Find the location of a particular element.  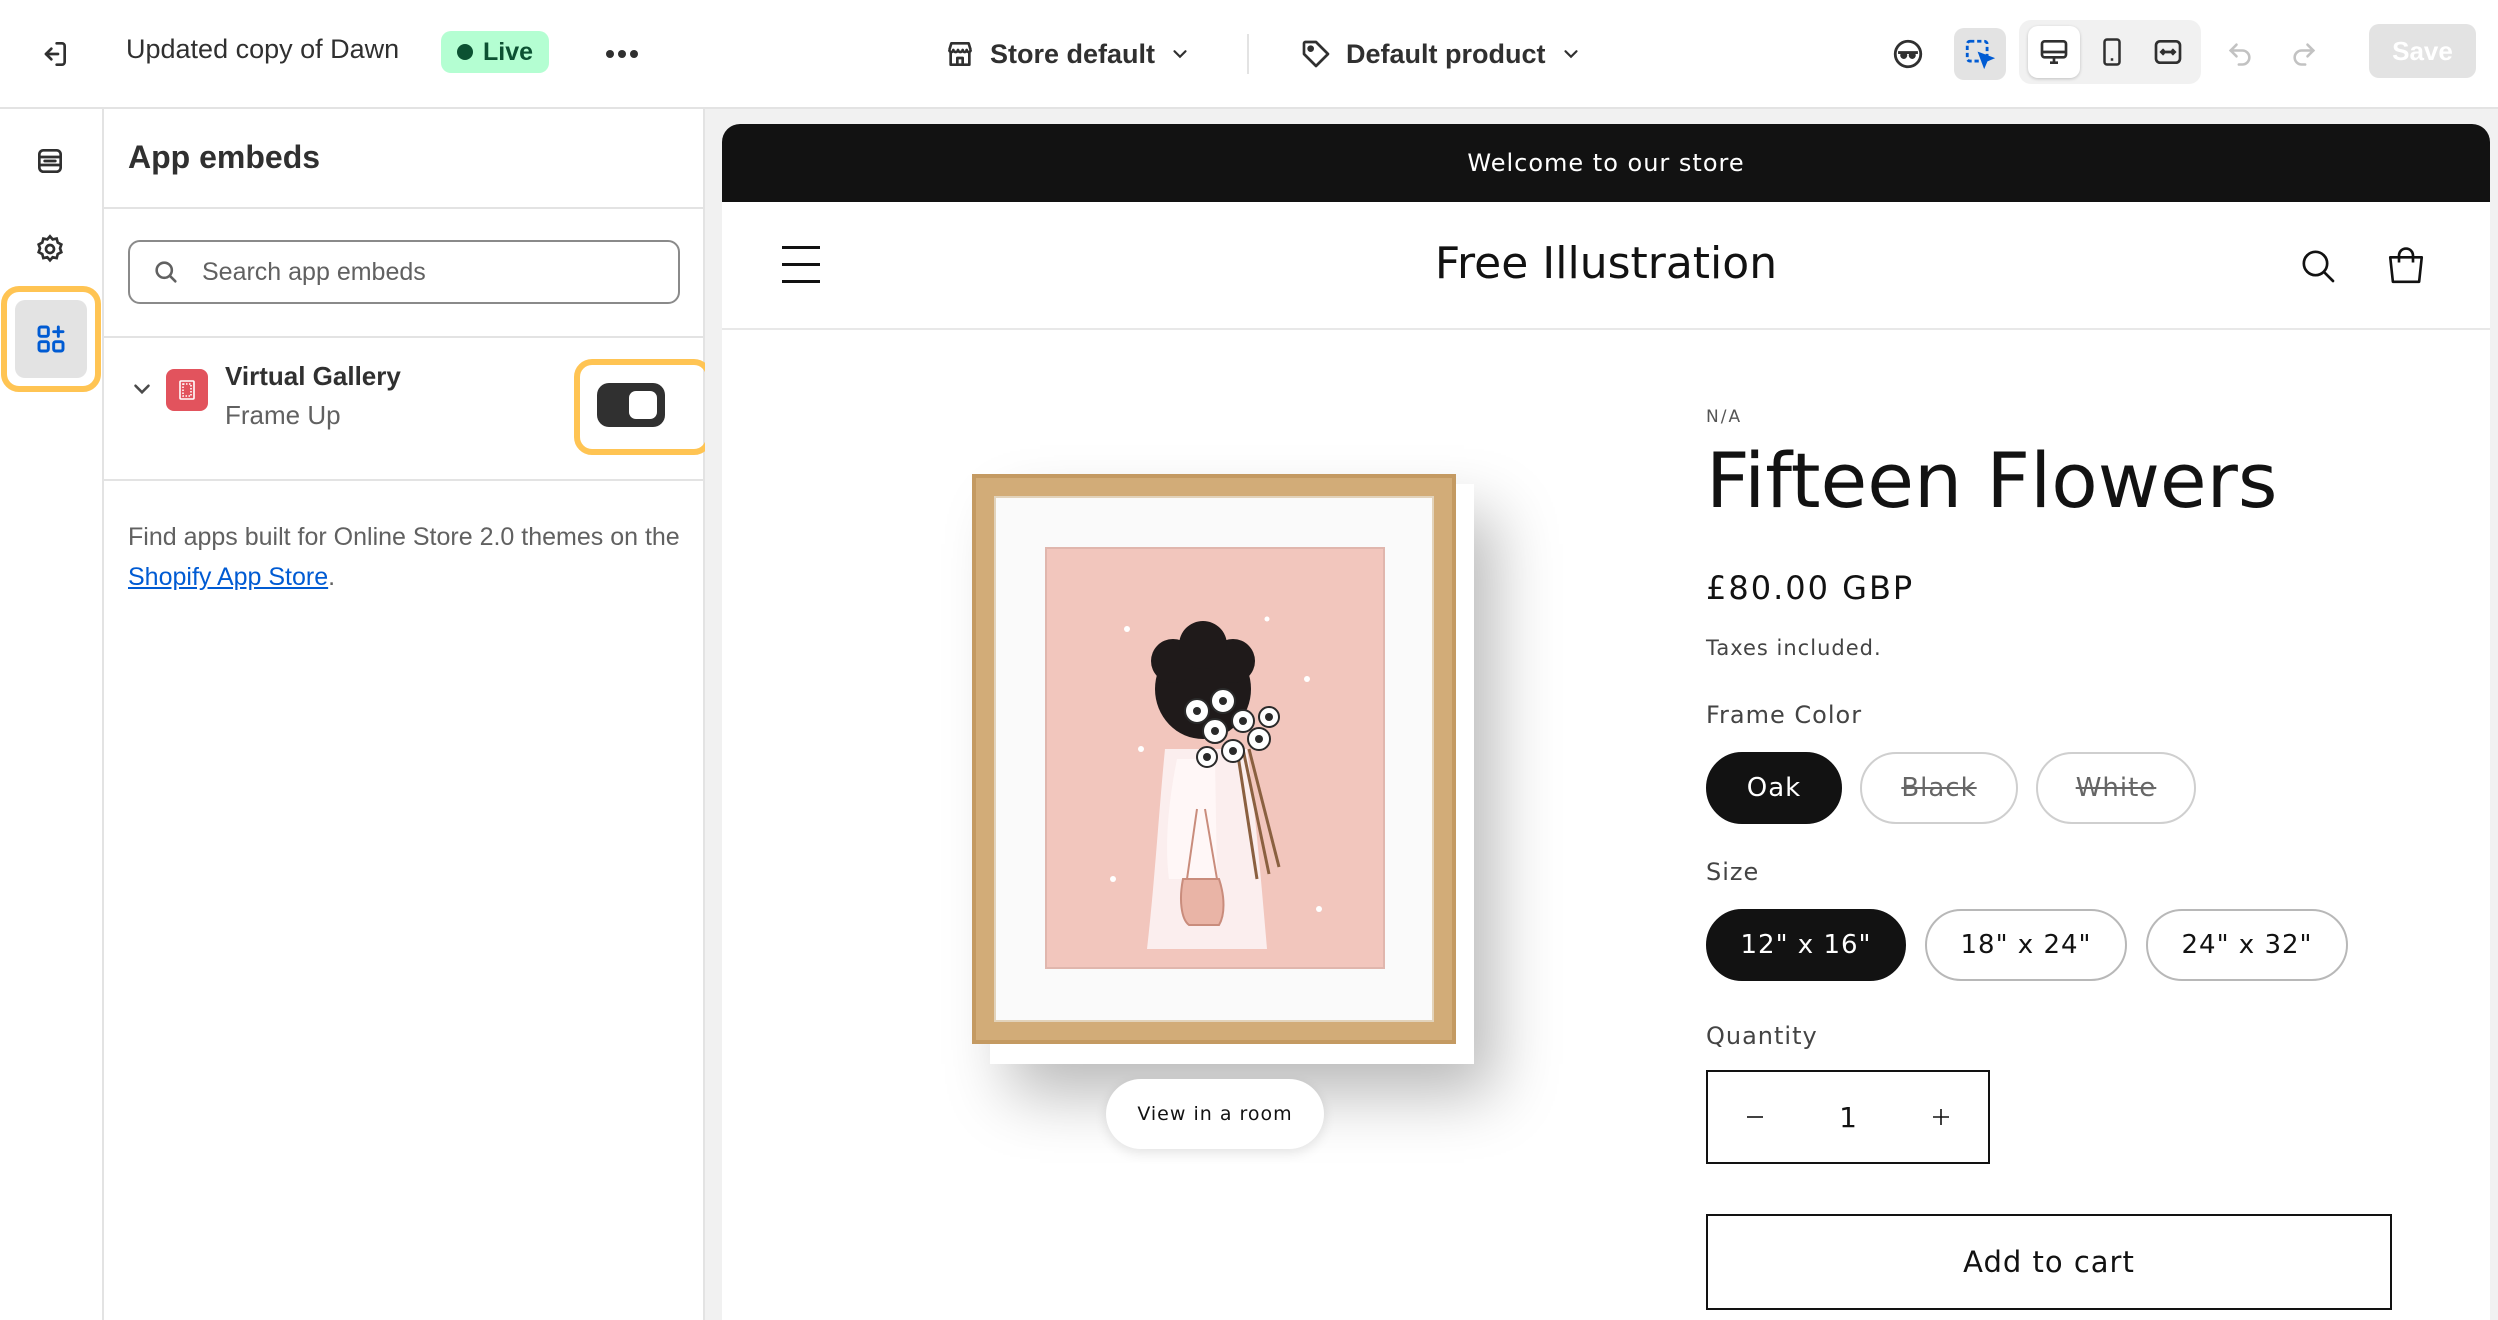

rail-item-app-embeds is located at coordinates (51, 339).